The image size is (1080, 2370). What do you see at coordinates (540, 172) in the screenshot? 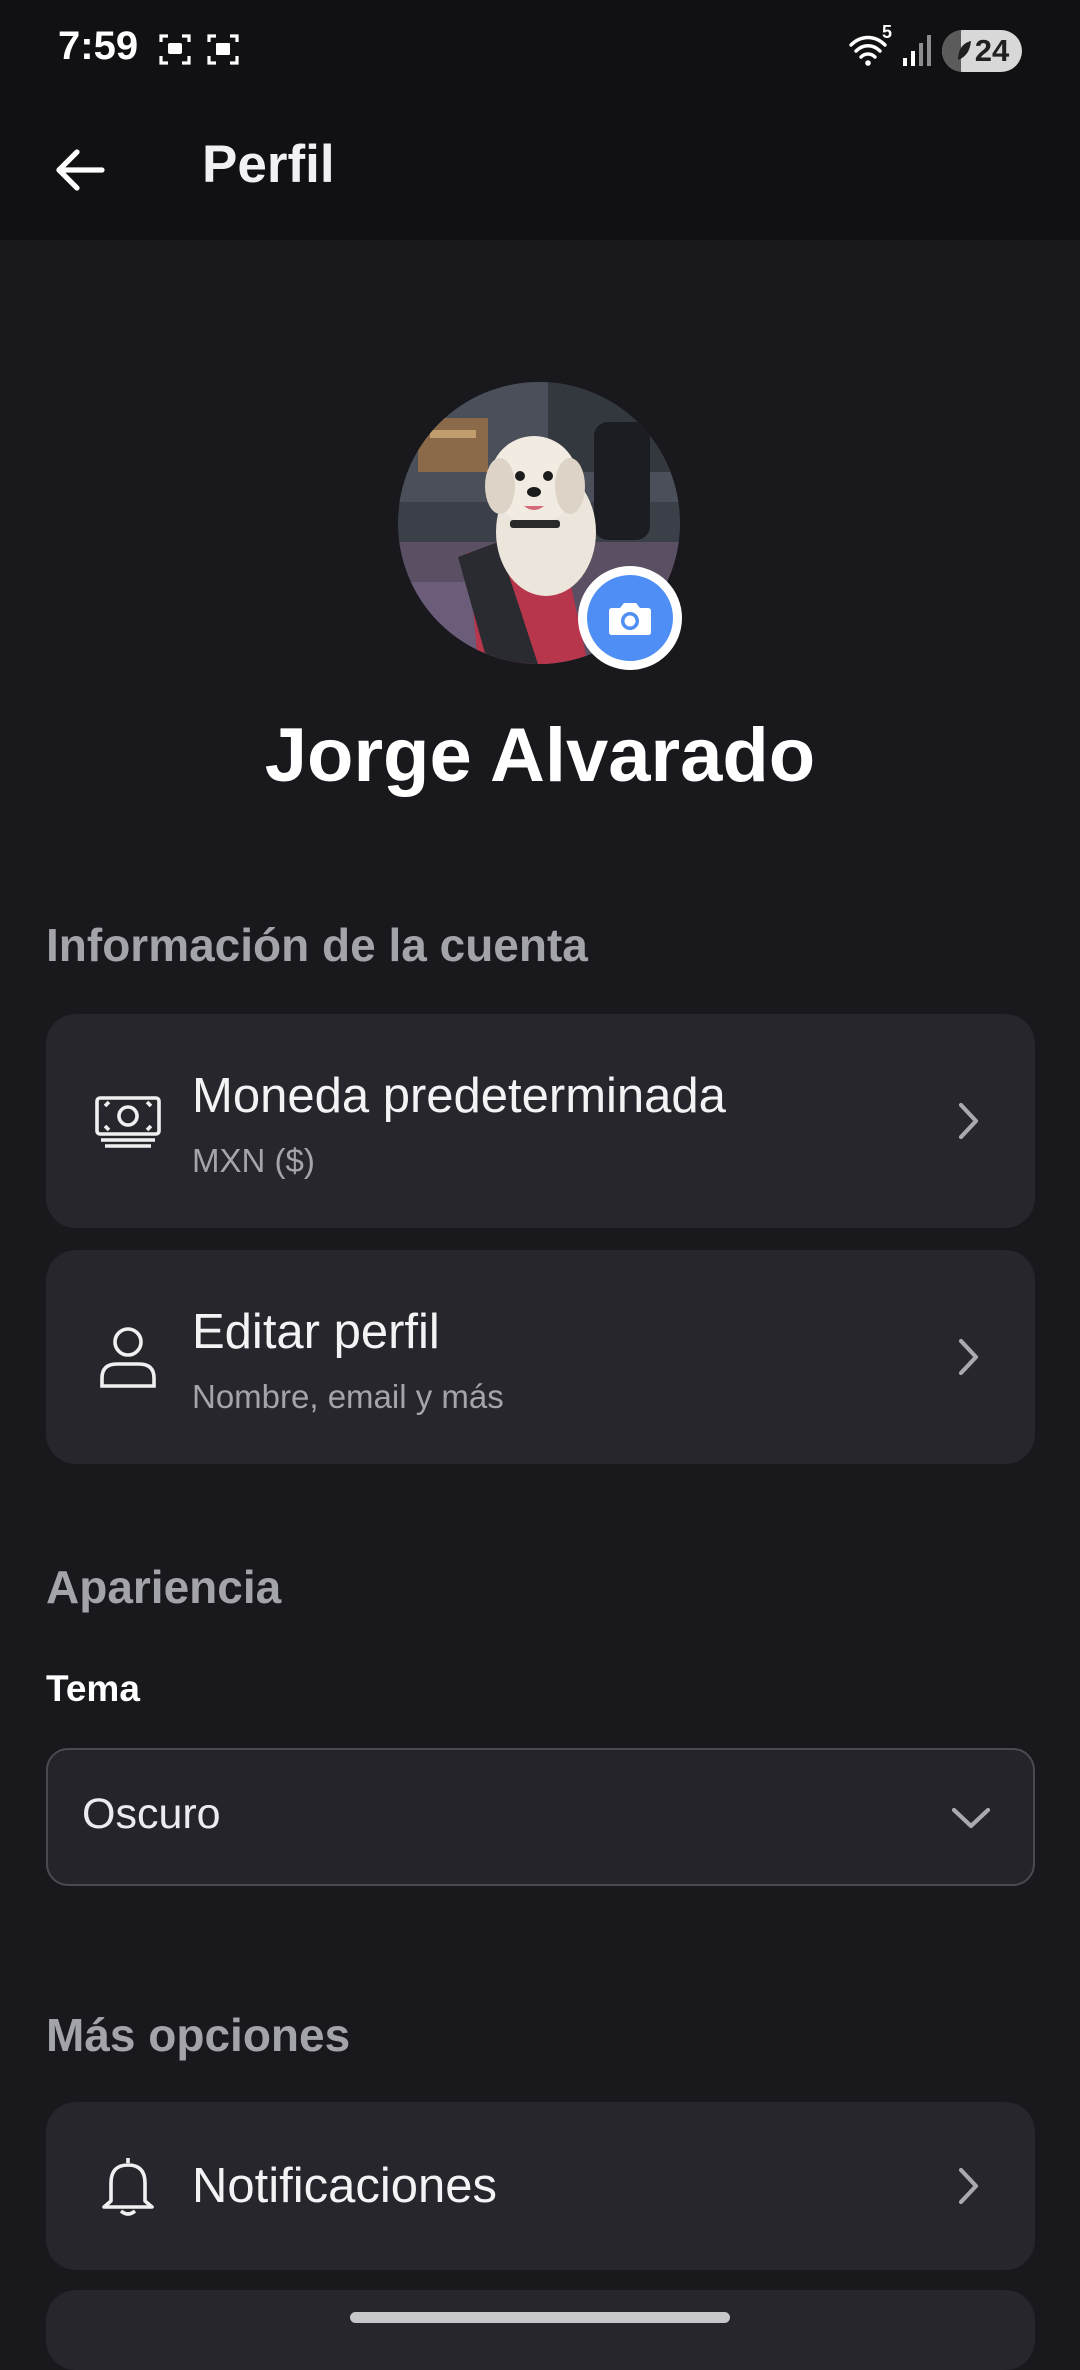
I see `app-bar: Perfil` at bounding box center [540, 172].